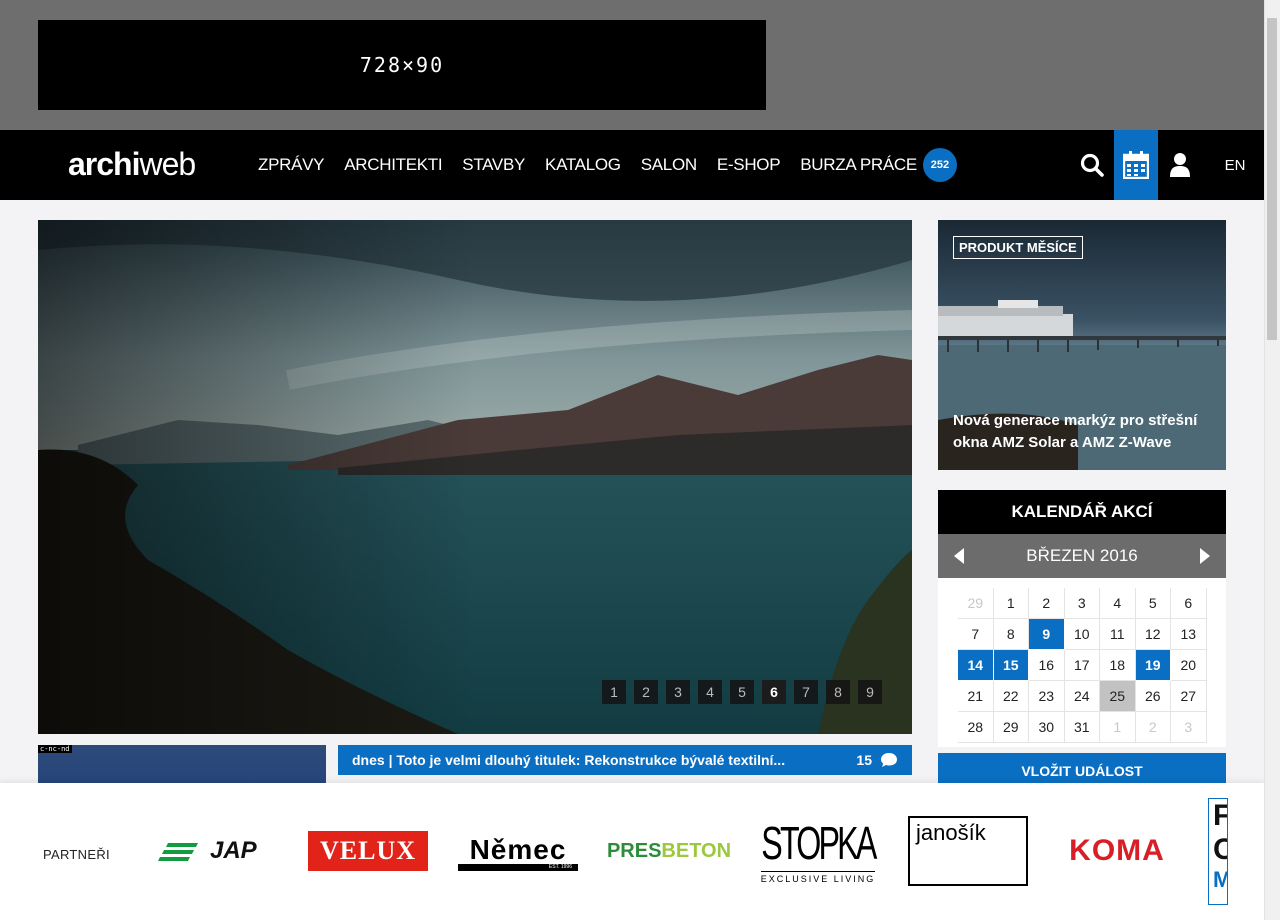  What do you see at coordinates (1047, 634) in the screenshot?
I see `calendar-day: 9` at bounding box center [1047, 634].